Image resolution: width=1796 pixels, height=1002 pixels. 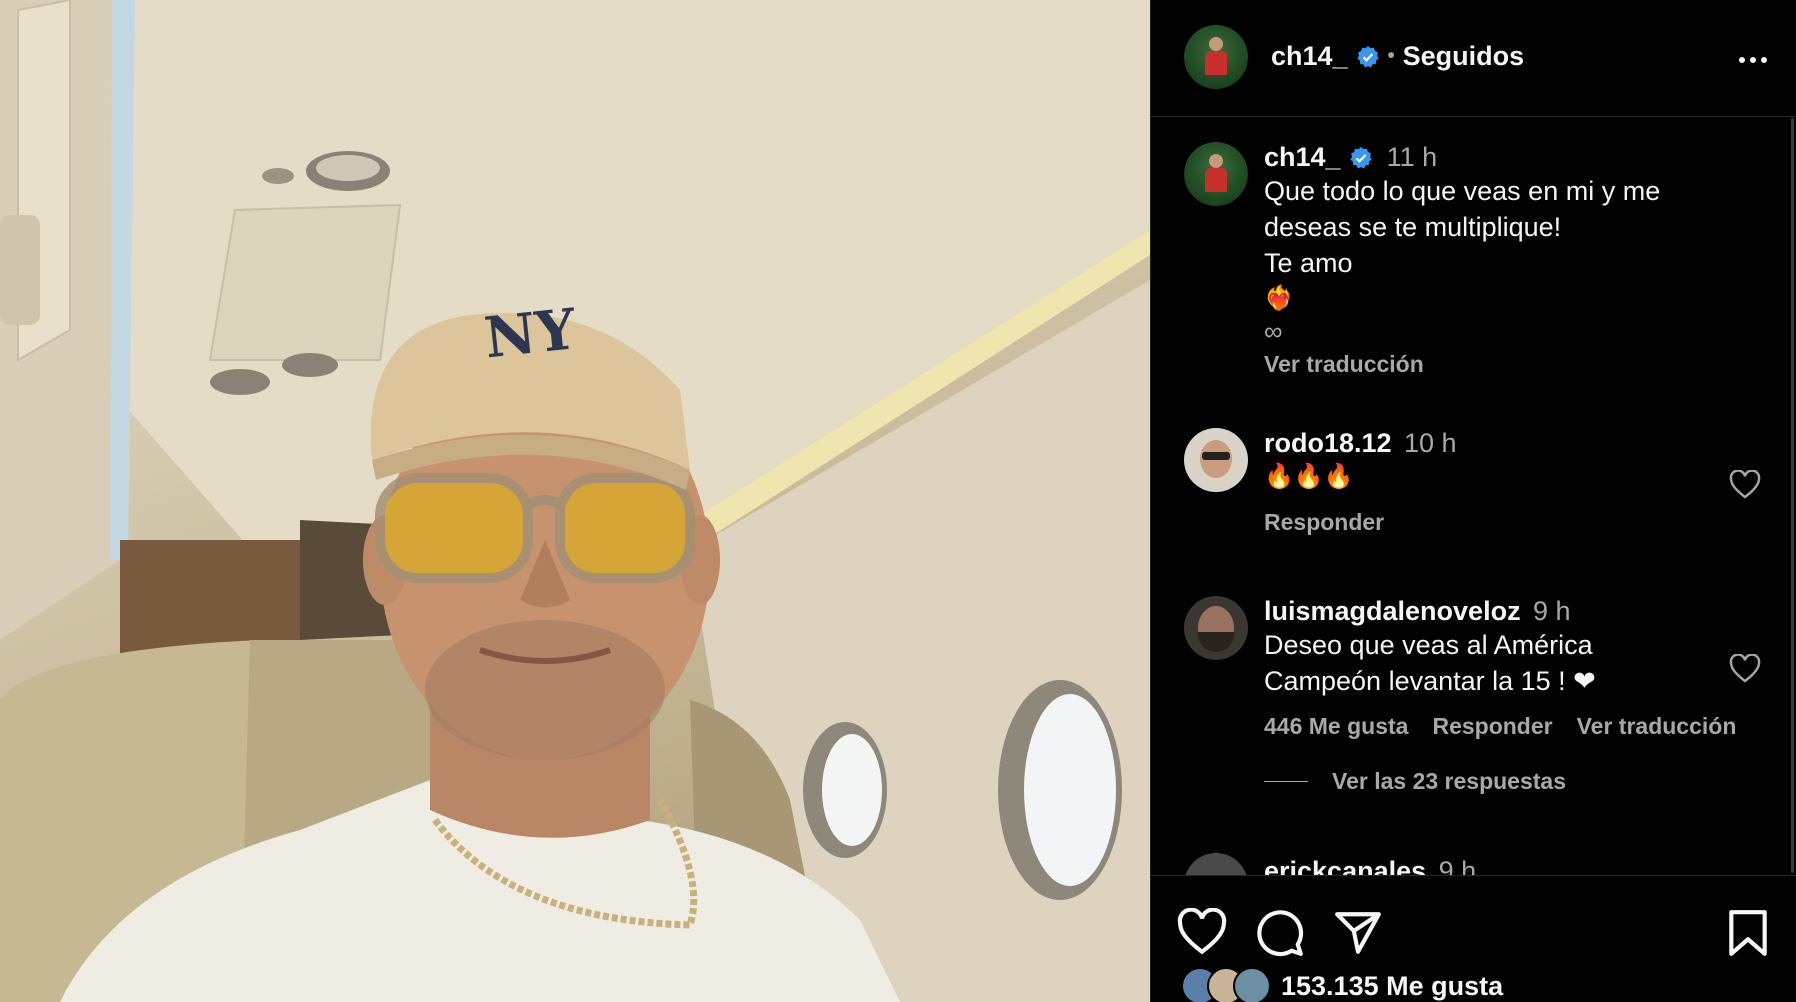 I want to click on comments-scrollbar, so click(x=1792, y=495).